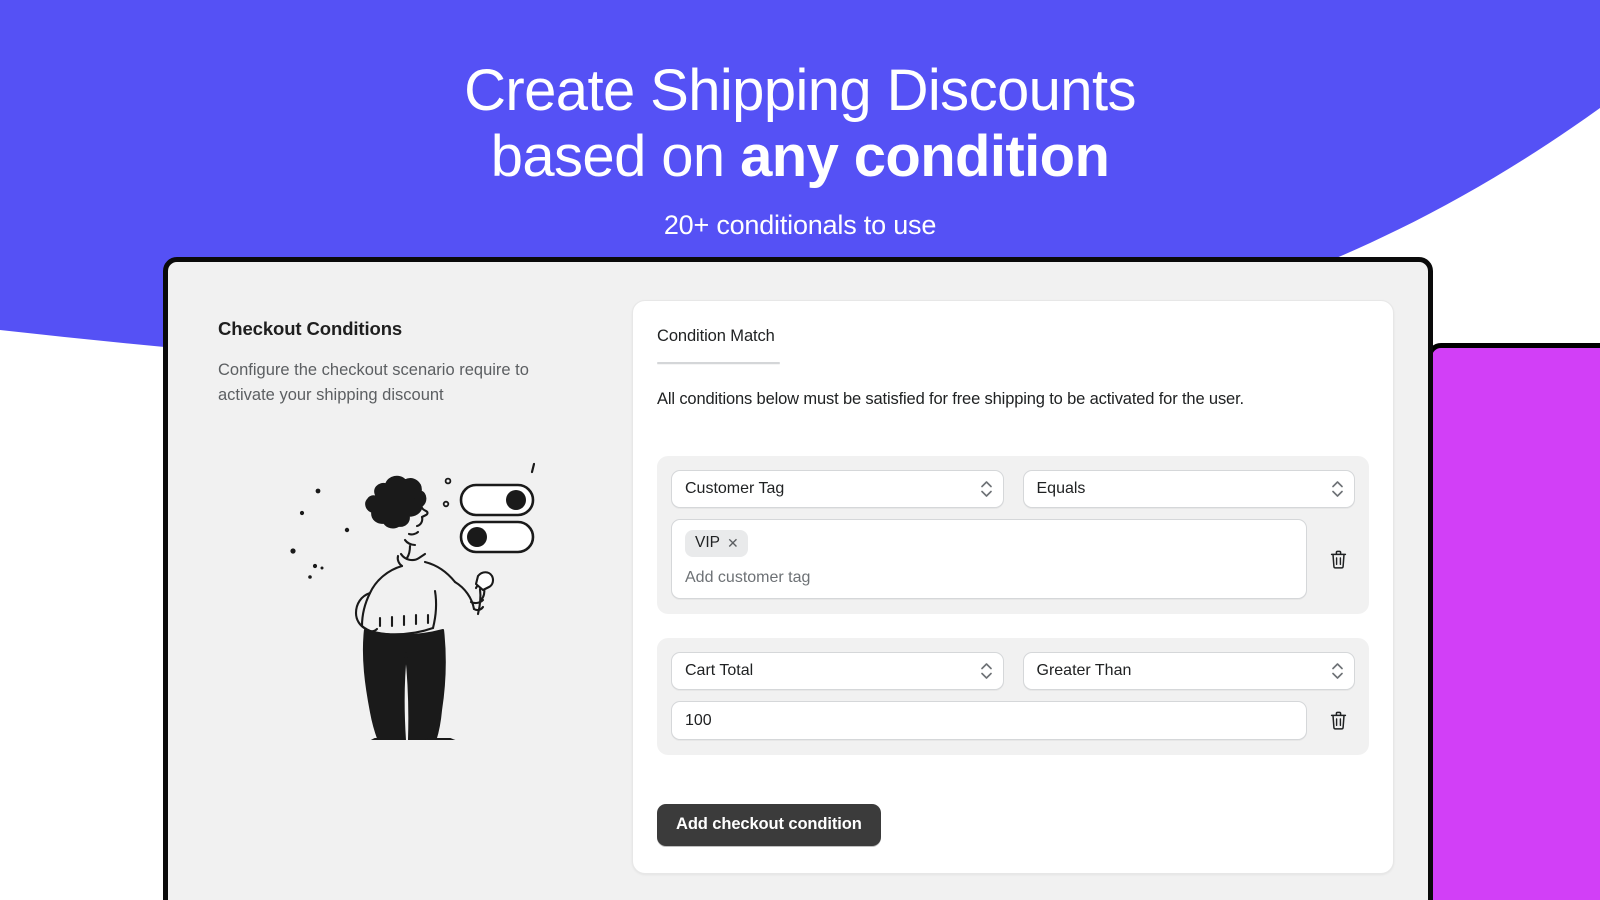 The image size is (1600, 900). I want to click on segment-option-any: Any, so click(747, 363).